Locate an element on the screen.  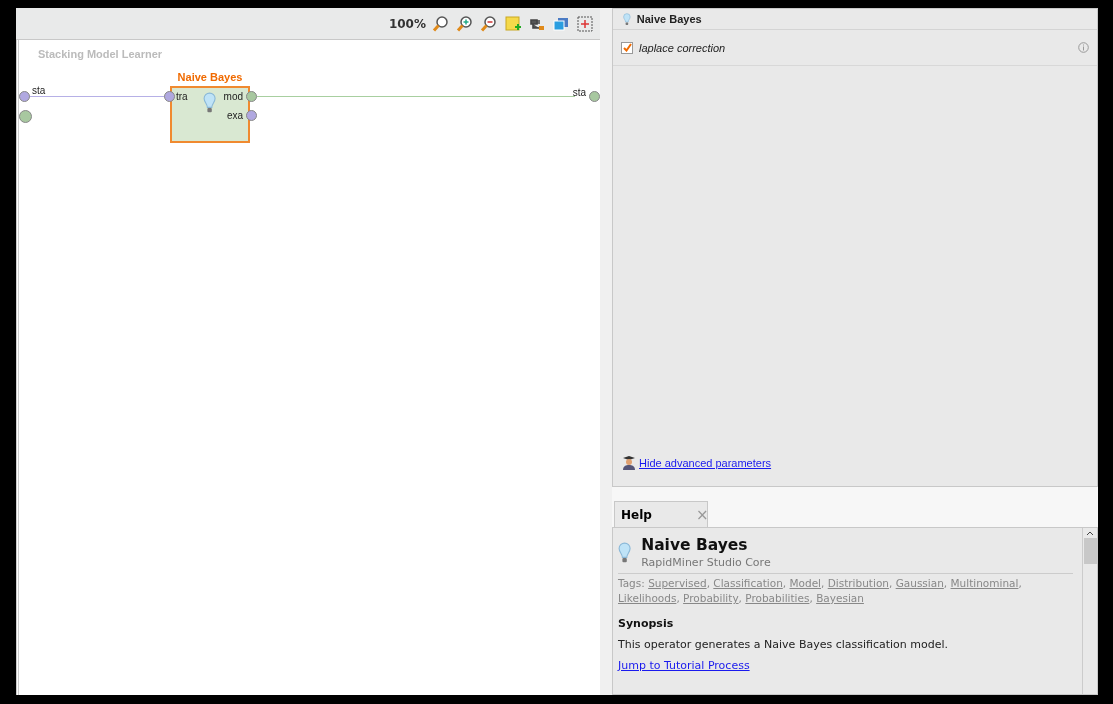
fit-view-icon is located at coordinates (585, 23).